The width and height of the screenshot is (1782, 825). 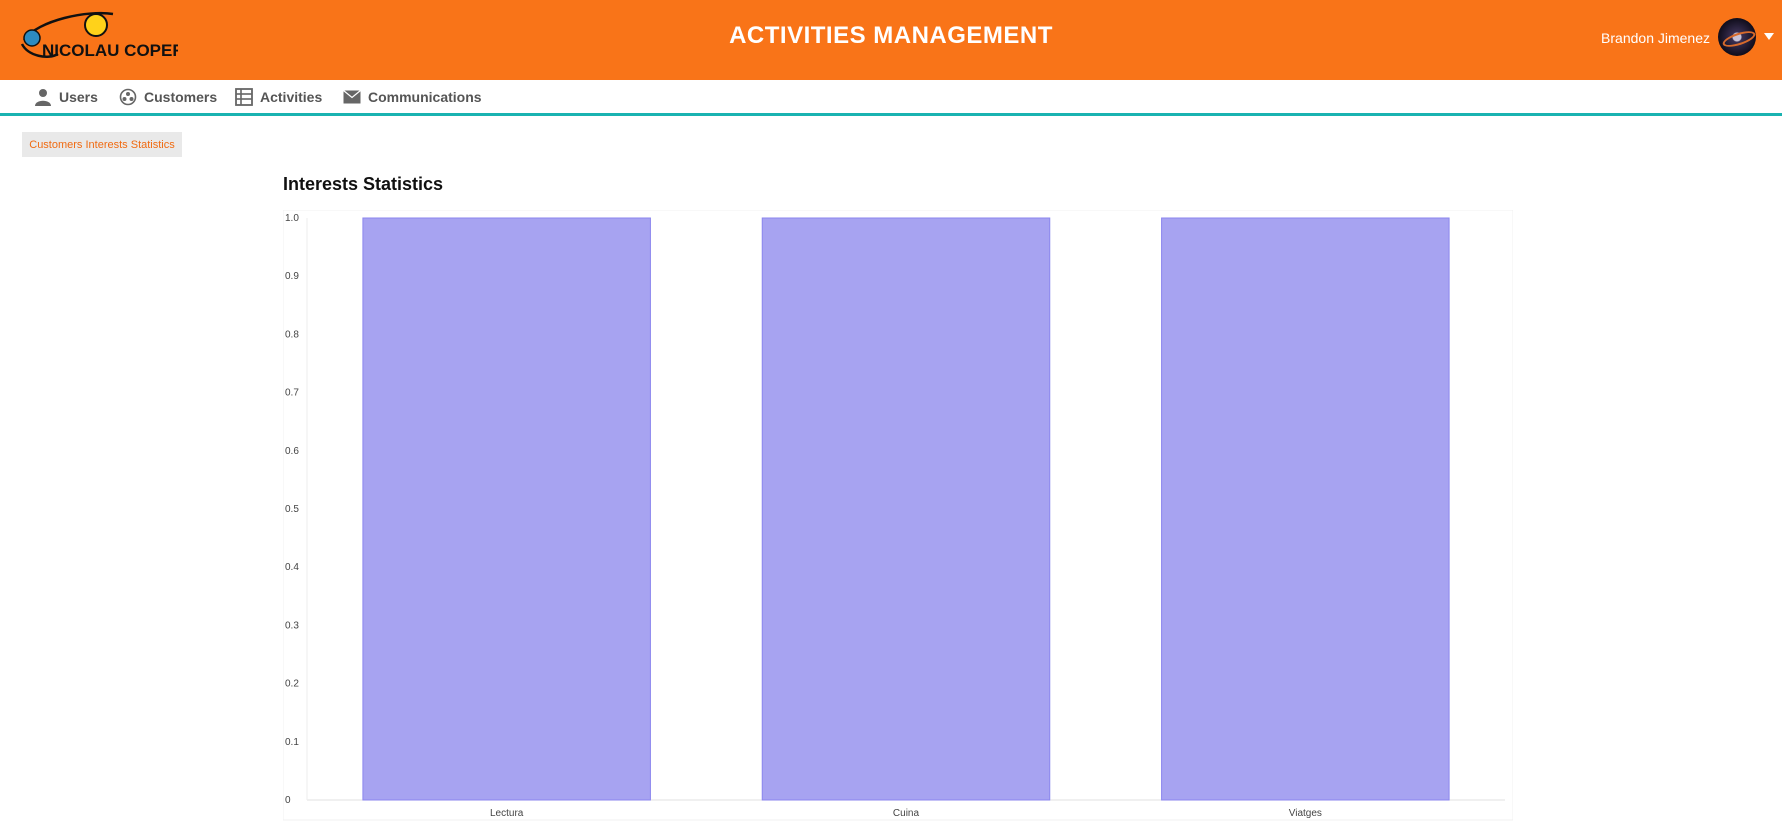 I want to click on user-avatar, so click(x=1737, y=37).